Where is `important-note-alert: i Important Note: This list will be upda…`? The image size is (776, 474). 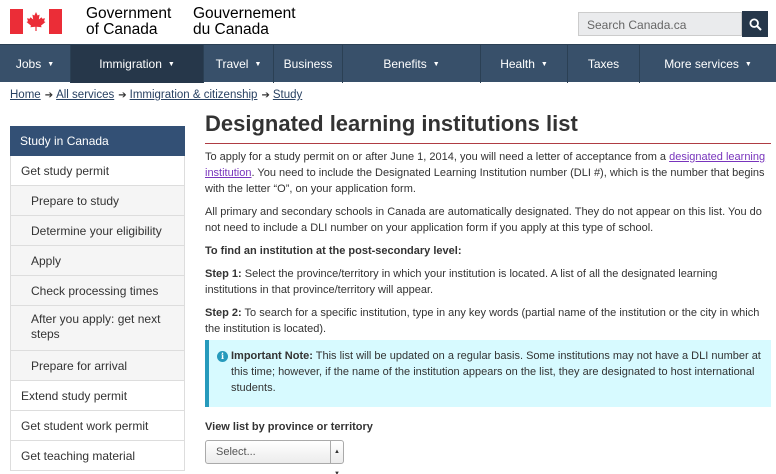 important-note-alert: i Important Note: This list will be upda… is located at coordinates (488, 373).